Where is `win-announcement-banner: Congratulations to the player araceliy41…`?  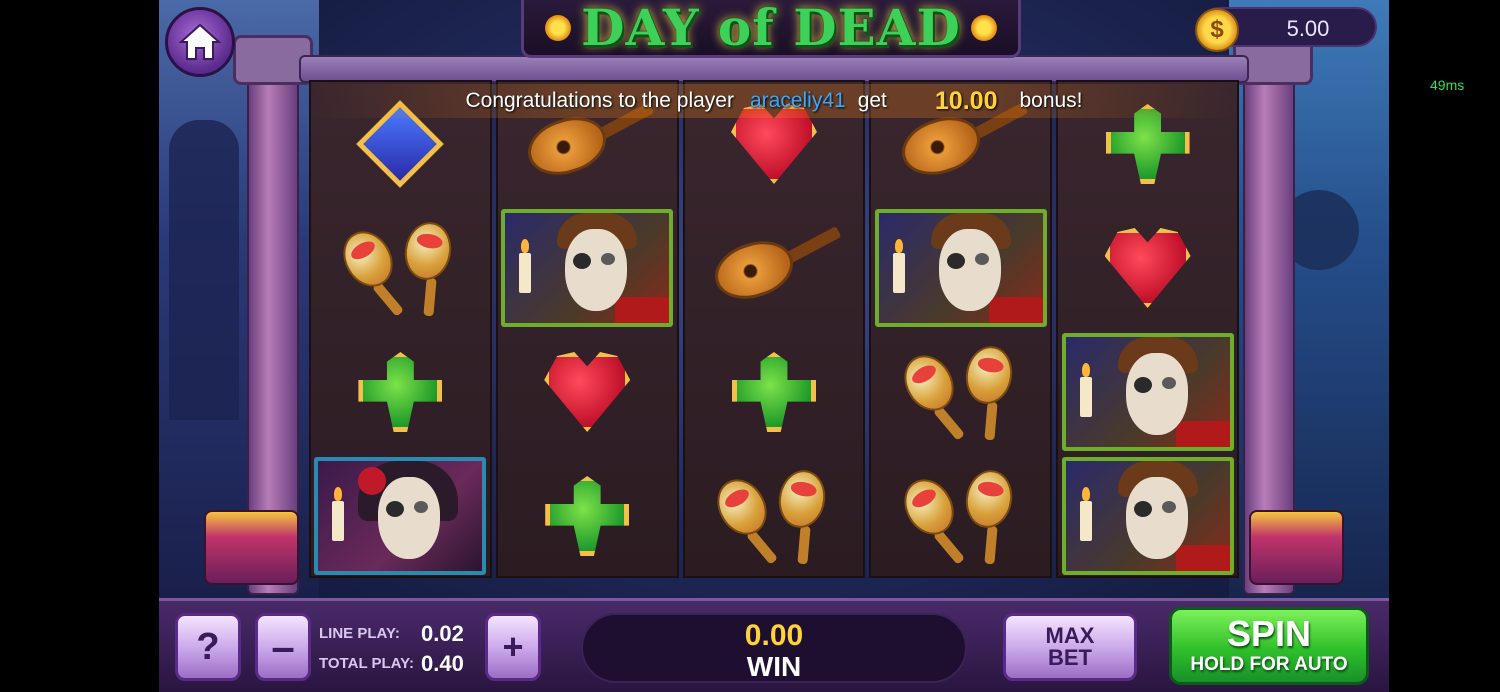
win-announcement-banner: Congratulations to the player araceliy41… is located at coordinates (774, 101).